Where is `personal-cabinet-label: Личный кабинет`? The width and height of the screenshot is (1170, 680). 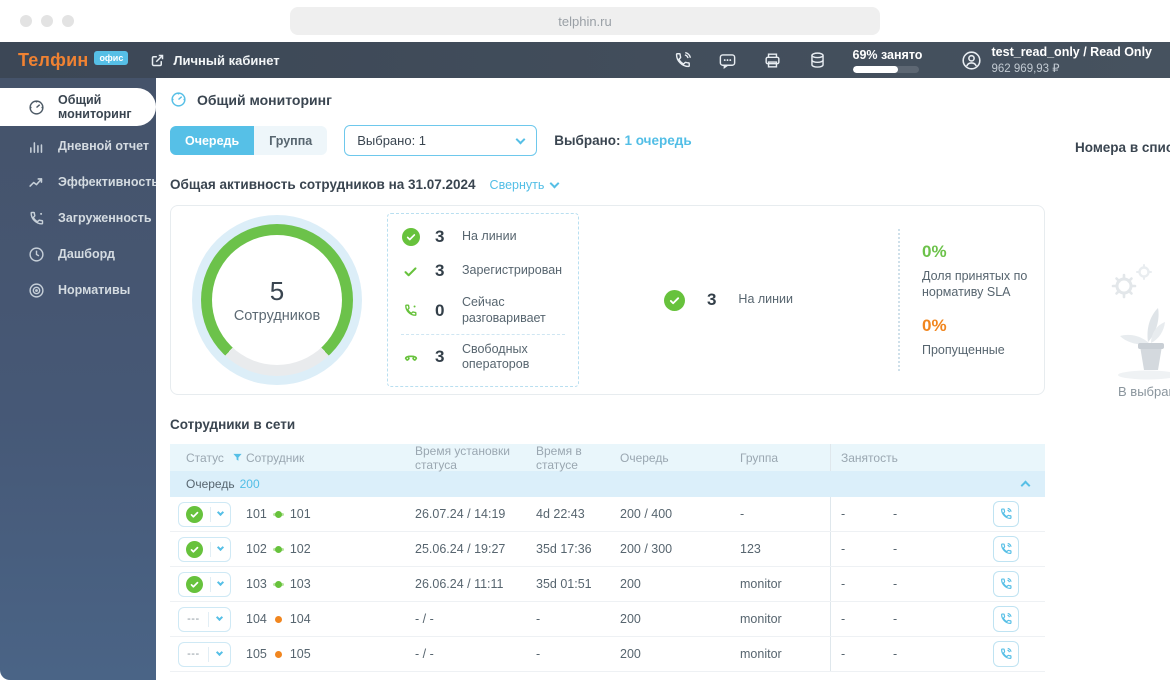
personal-cabinet-label: Личный кабинет is located at coordinates (226, 60).